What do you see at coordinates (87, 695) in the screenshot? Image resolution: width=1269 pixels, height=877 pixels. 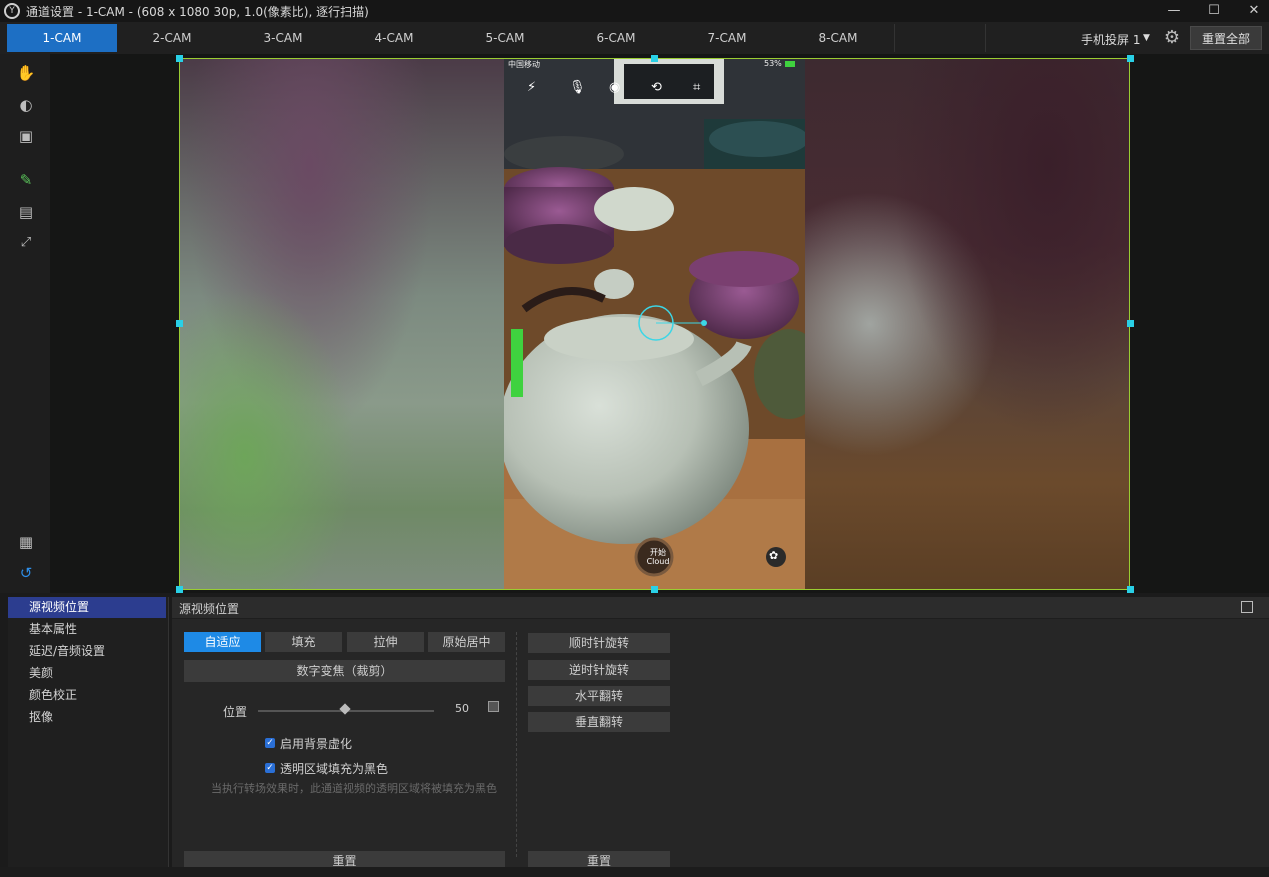 I see `sidebar-item-color-correction: 颜色校正` at bounding box center [87, 695].